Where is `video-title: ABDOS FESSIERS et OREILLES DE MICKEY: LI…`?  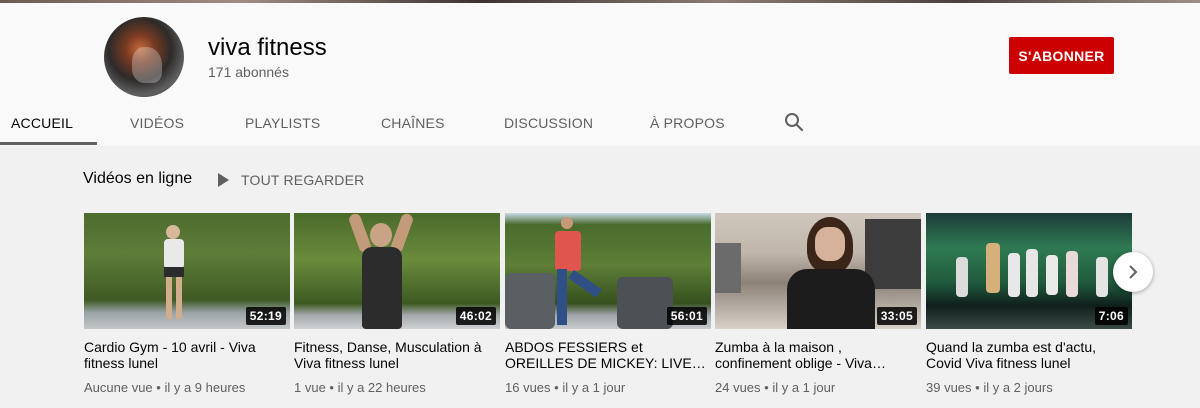
video-title: ABDOS FESSIERS et OREILLES DE MICKEY: LI… is located at coordinates (608, 355).